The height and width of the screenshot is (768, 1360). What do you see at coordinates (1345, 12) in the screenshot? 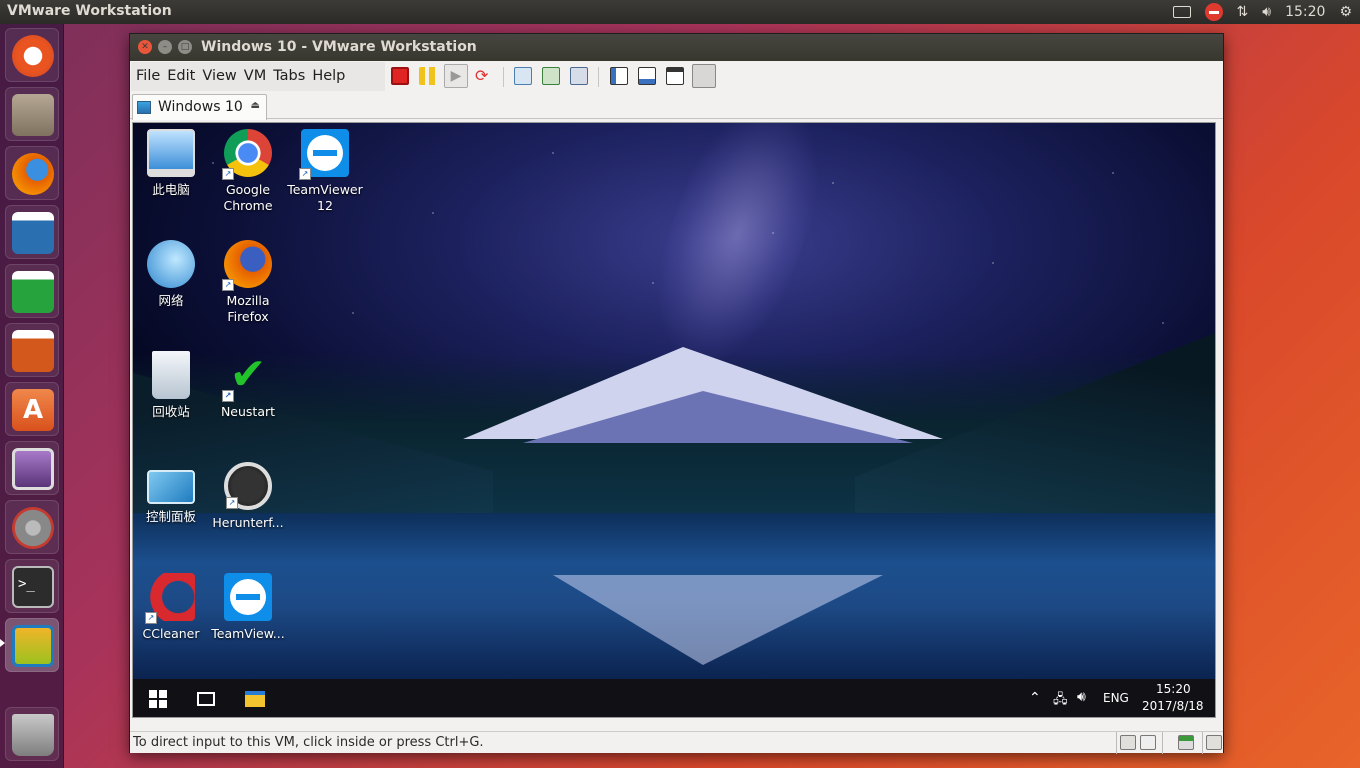
I see `gear-icon: ⚙` at bounding box center [1345, 12].